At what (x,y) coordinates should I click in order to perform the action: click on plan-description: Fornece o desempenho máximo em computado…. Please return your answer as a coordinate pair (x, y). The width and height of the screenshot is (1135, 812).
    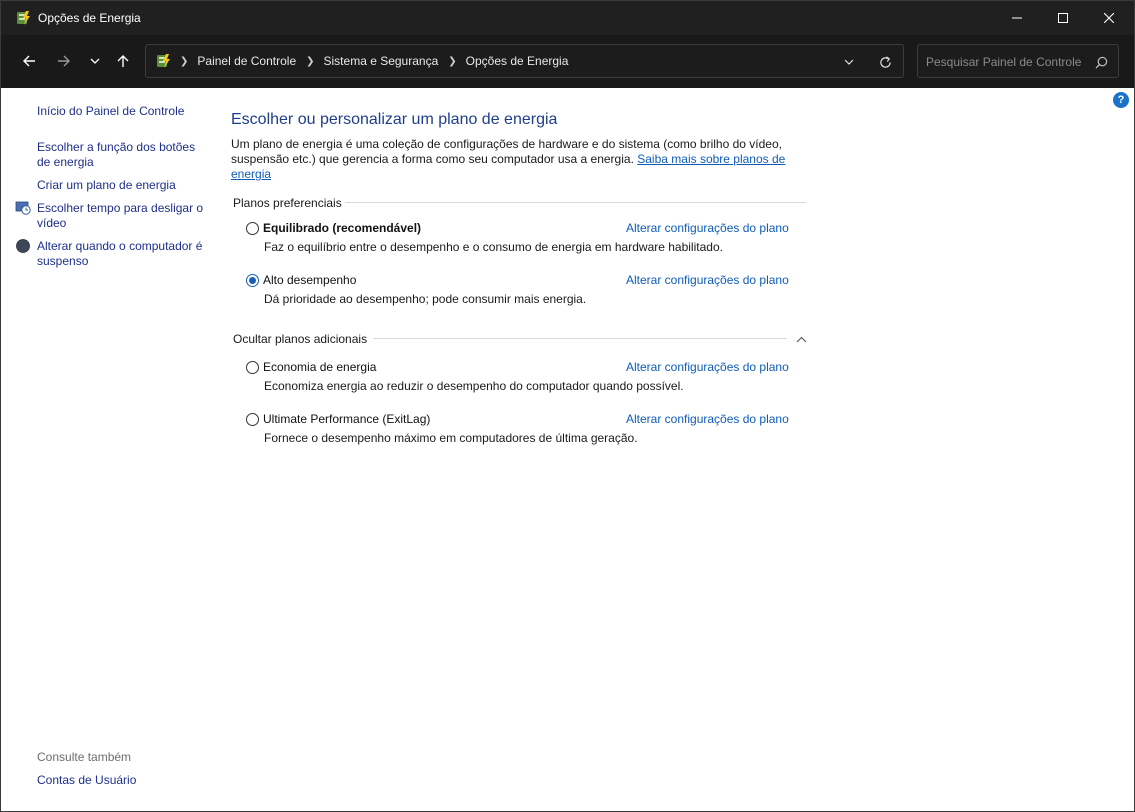
    Looking at the image, I should click on (451, 438).